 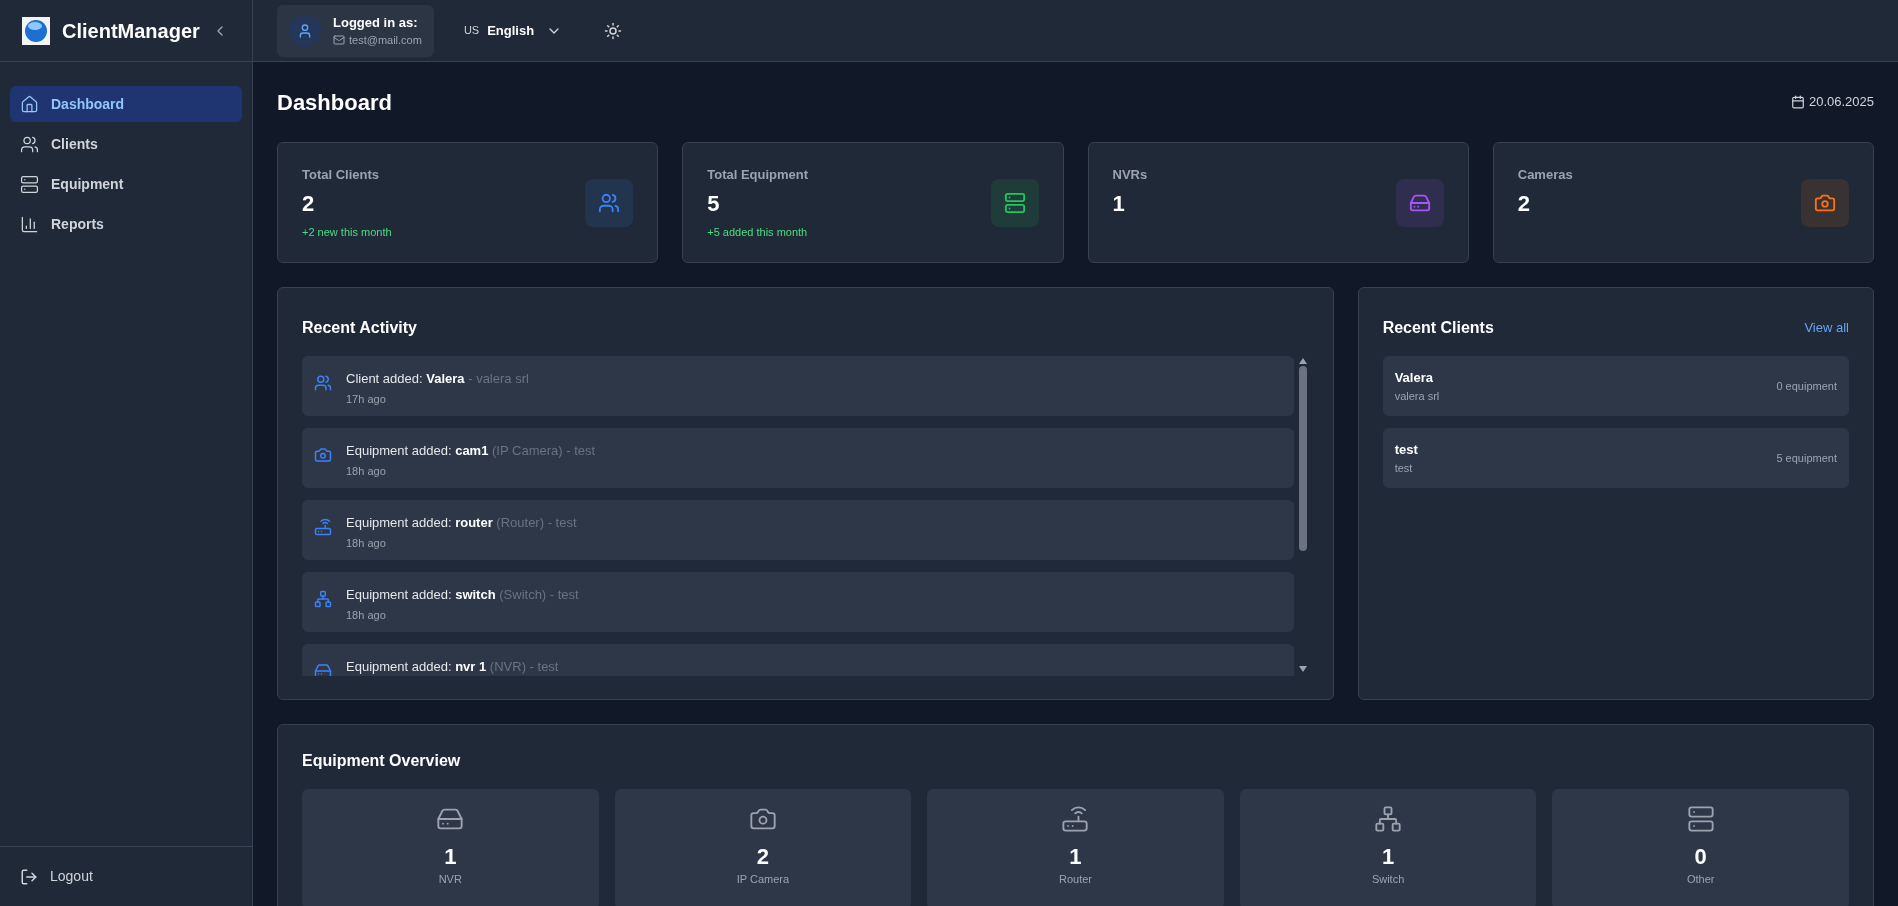 I want to click on nav-item: Clients, so click(x=126, y=144).